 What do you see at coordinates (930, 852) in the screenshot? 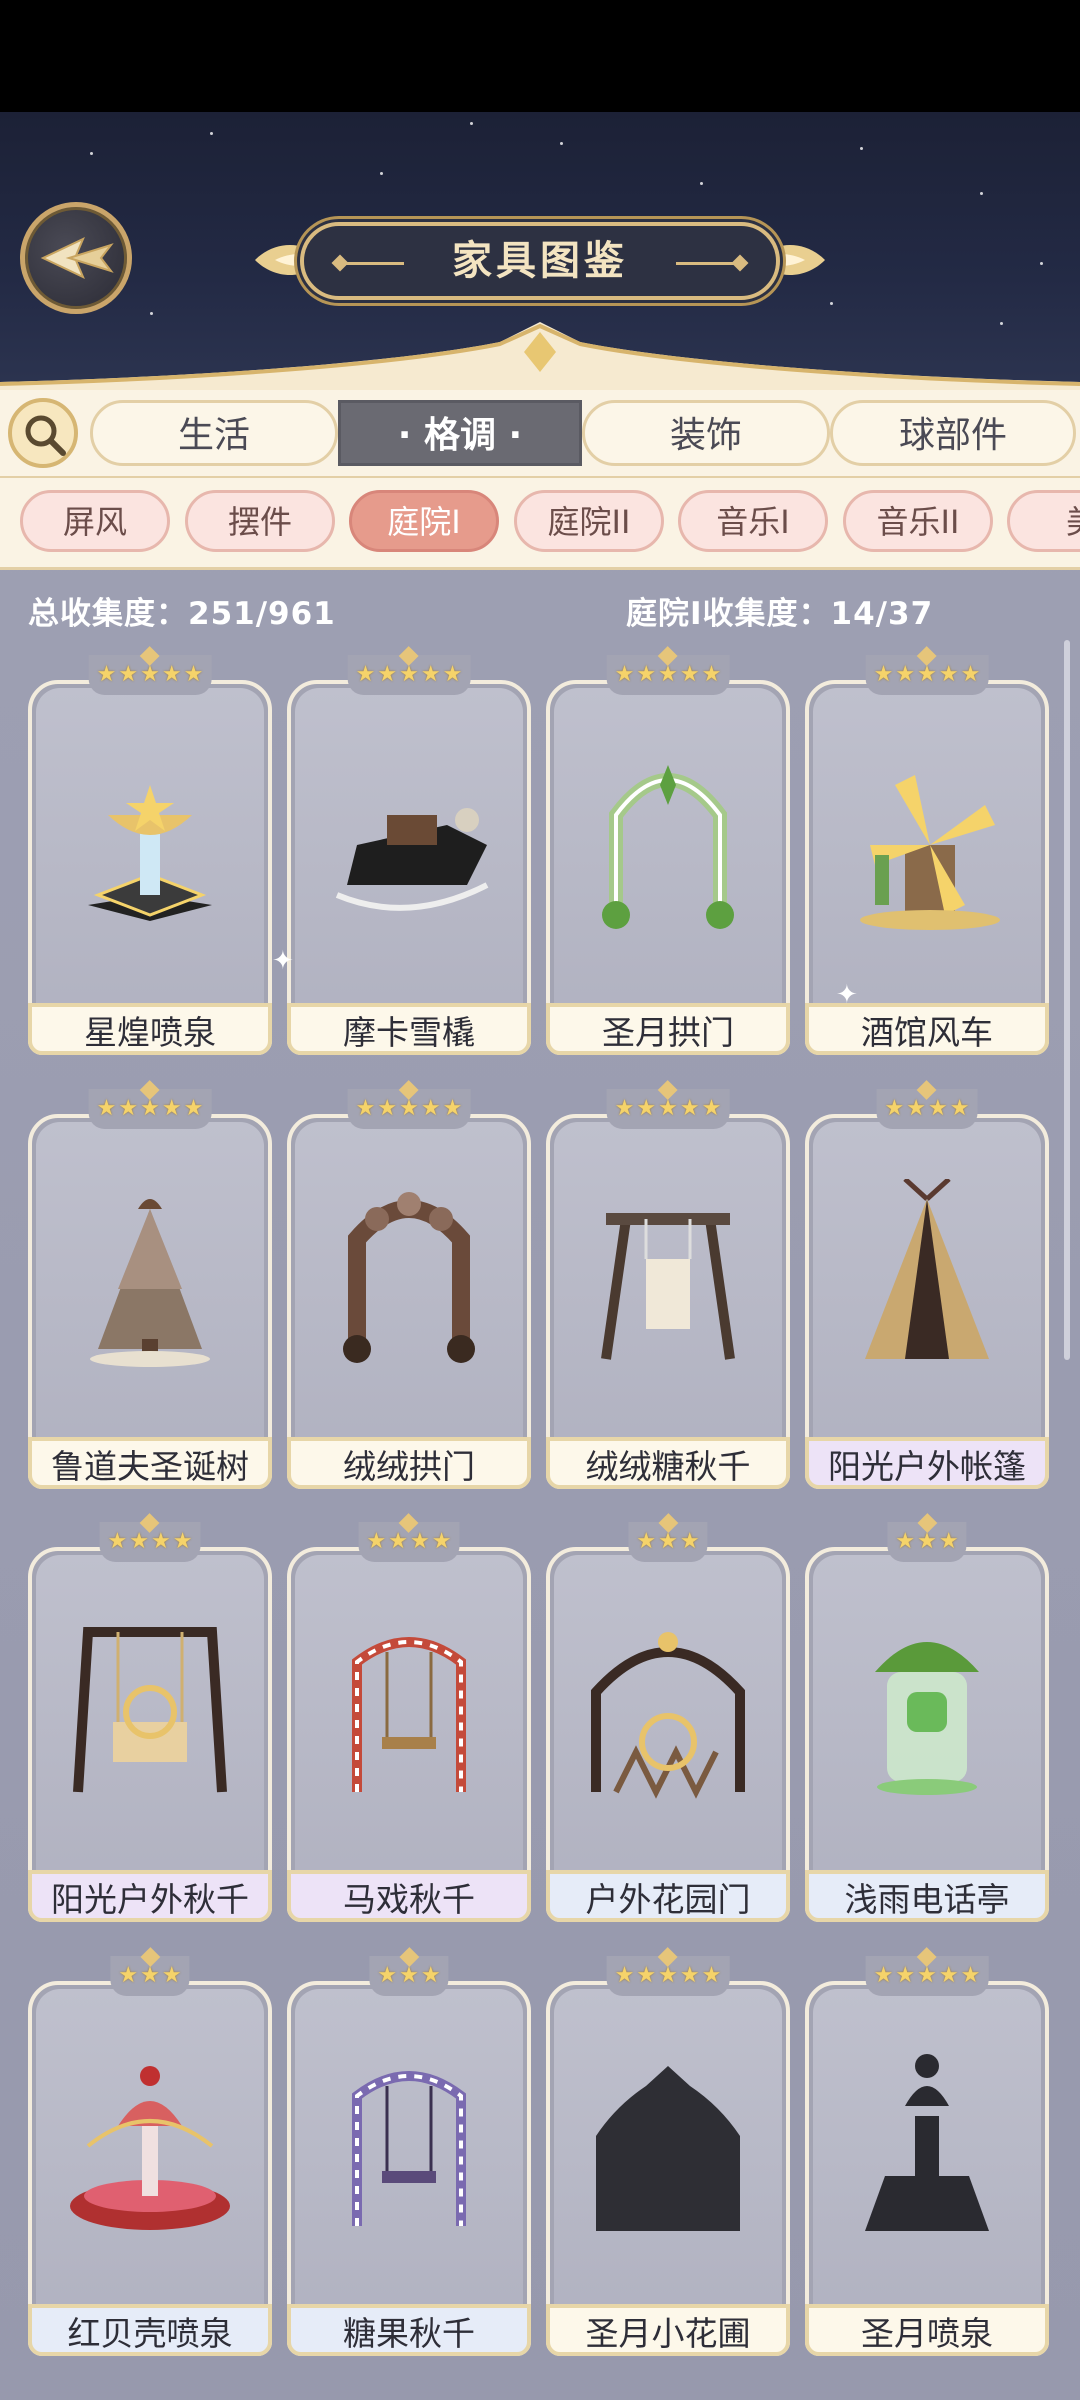
I see `windmill-thumbnail` at bounding box center [930, 852].